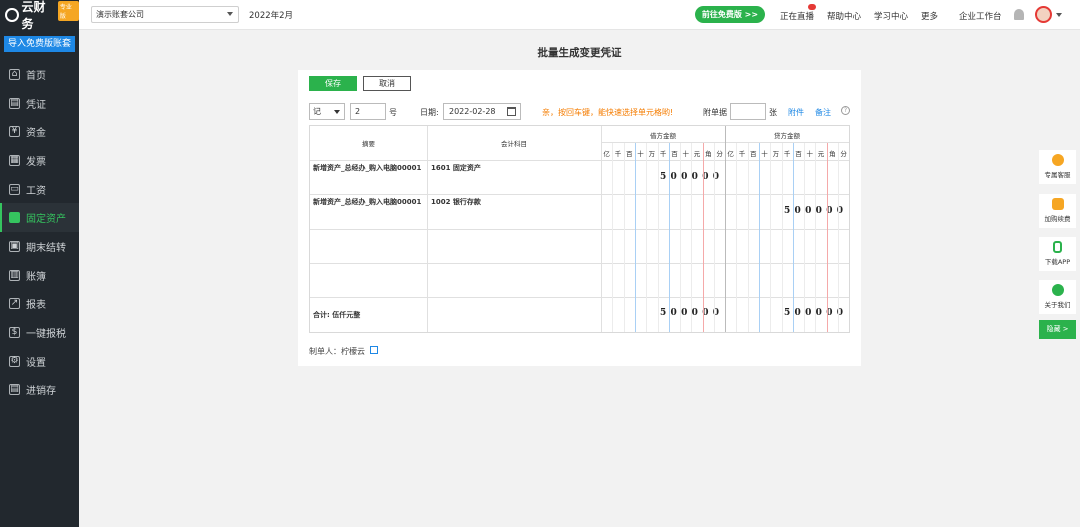 The height and width of the screenshot is (527, 1080). I want to click on current-period: 2022年2月, so click(271, 16).